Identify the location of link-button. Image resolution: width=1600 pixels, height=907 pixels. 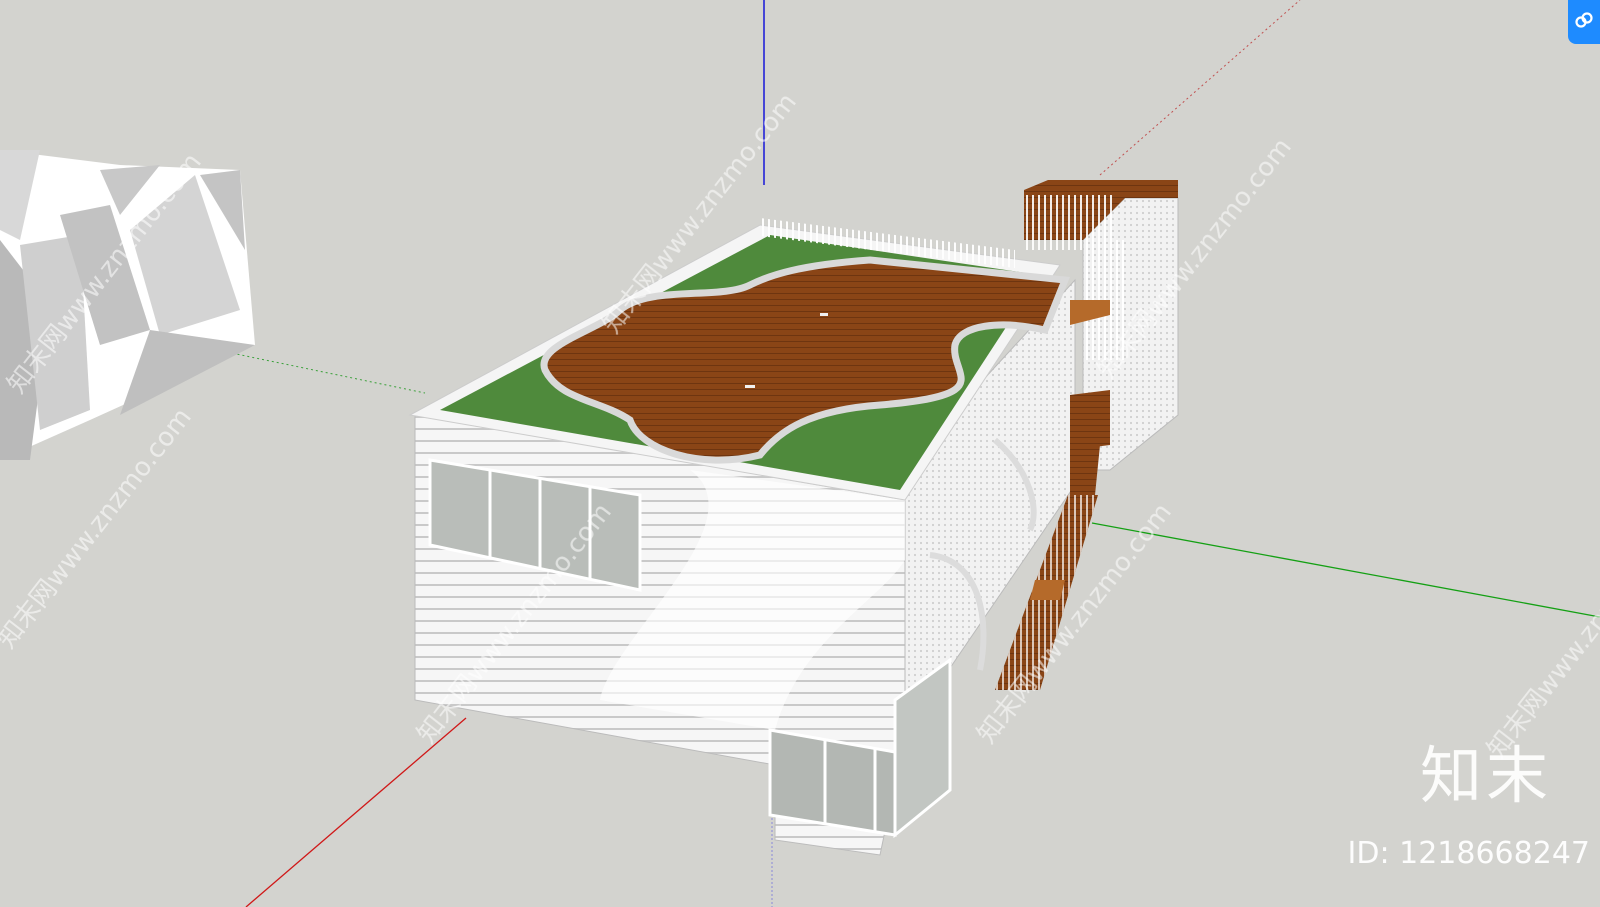
(1584, 22).